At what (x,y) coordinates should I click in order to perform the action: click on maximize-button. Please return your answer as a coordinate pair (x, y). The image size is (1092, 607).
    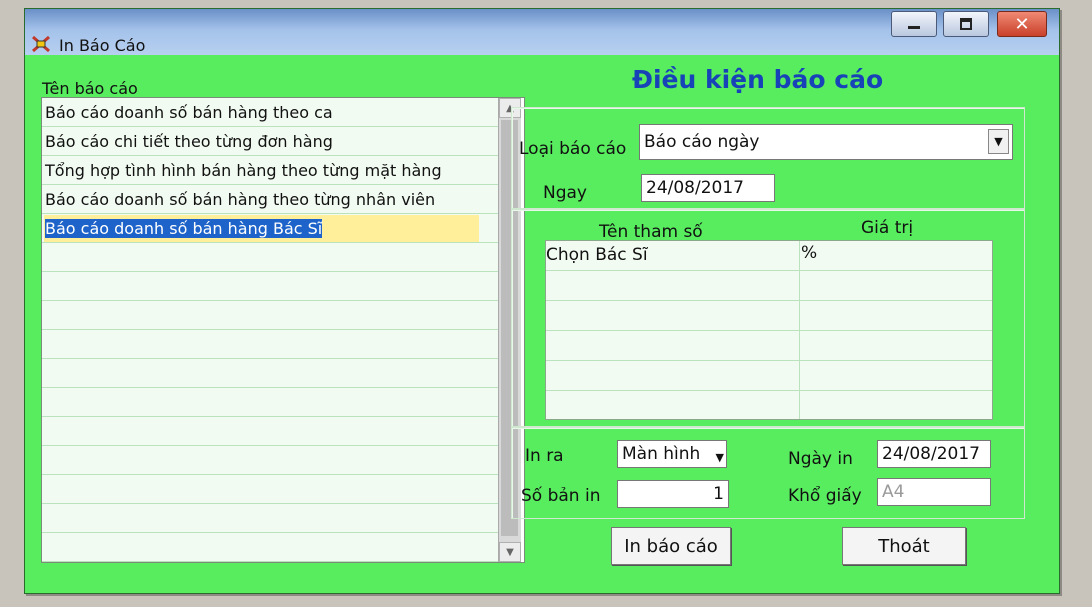
    Looking at the image, I should click on (966, 24).